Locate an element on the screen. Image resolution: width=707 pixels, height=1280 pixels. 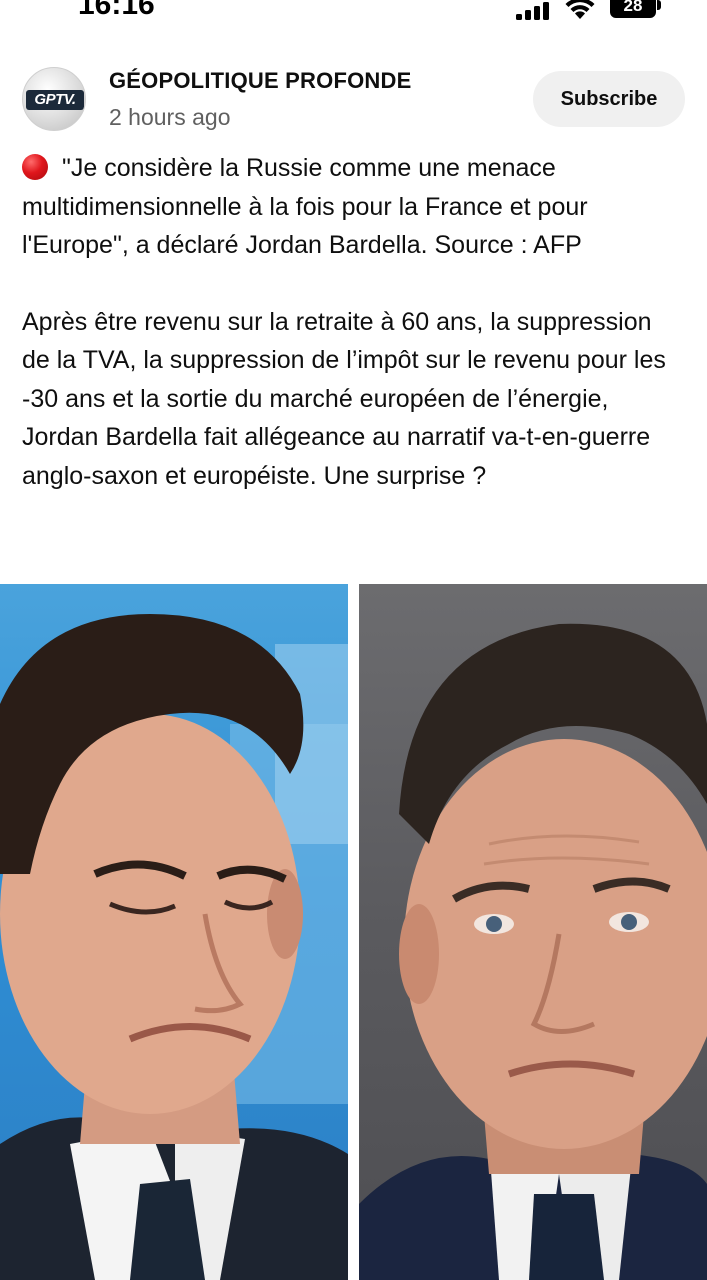
channel-name: GÉOPOLITIQUE PROFONDE is located at coordinates (260, 81).